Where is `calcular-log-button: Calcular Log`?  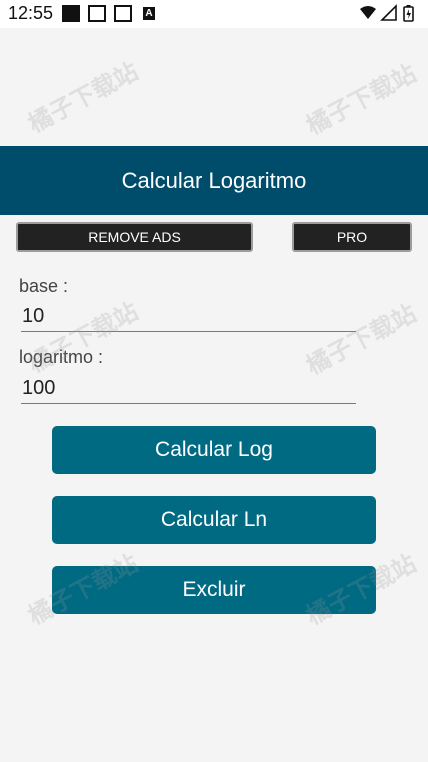
calcular-log-button: Calcular Log is located at coordinates (214, 450).